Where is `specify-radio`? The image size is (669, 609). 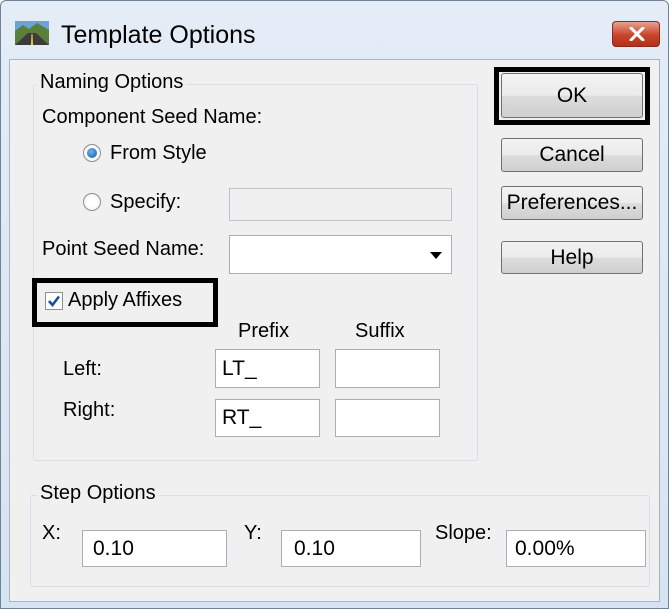
specify-radio is located at coordinates (92, 202).